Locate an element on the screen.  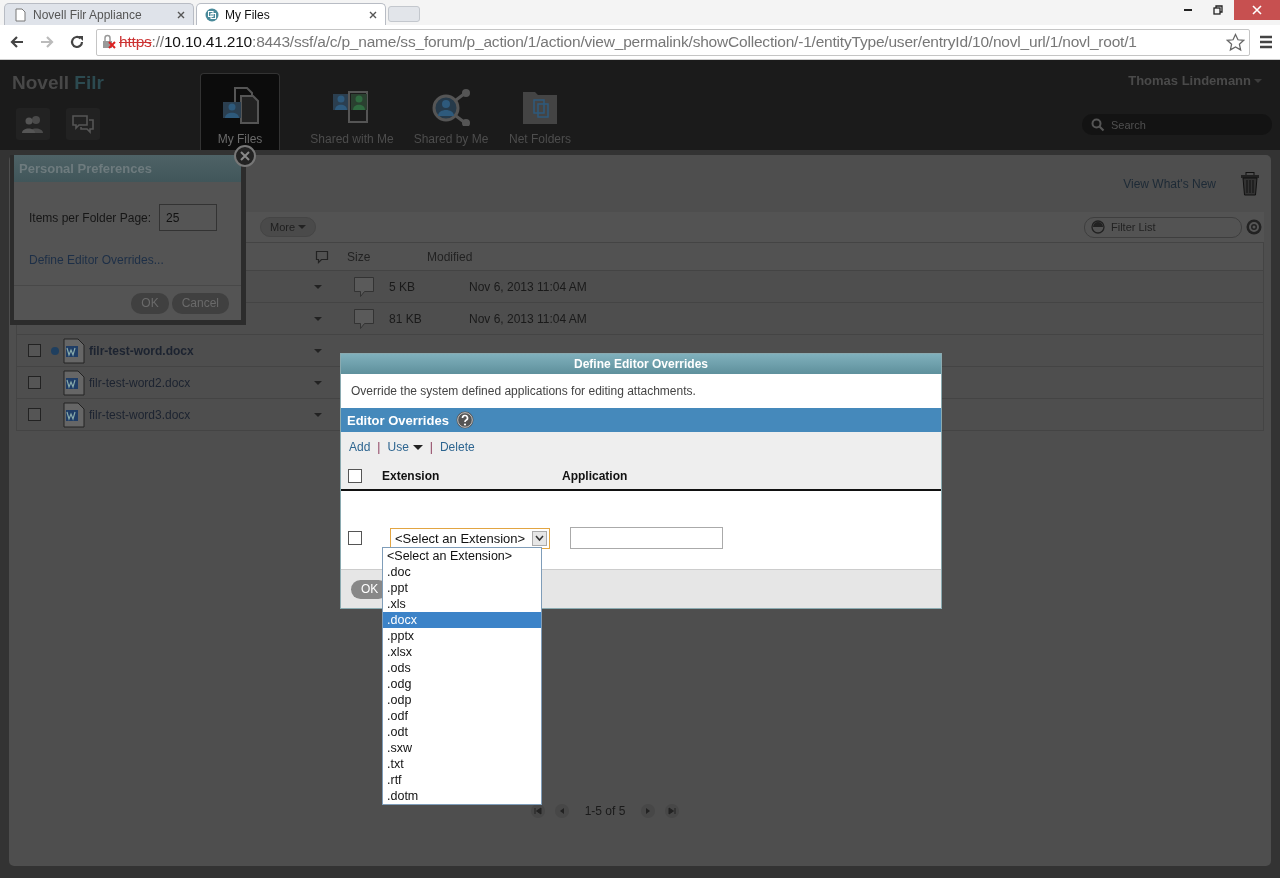
dropdown-option: <Select an Extension> is located at coordinates (462, 556).